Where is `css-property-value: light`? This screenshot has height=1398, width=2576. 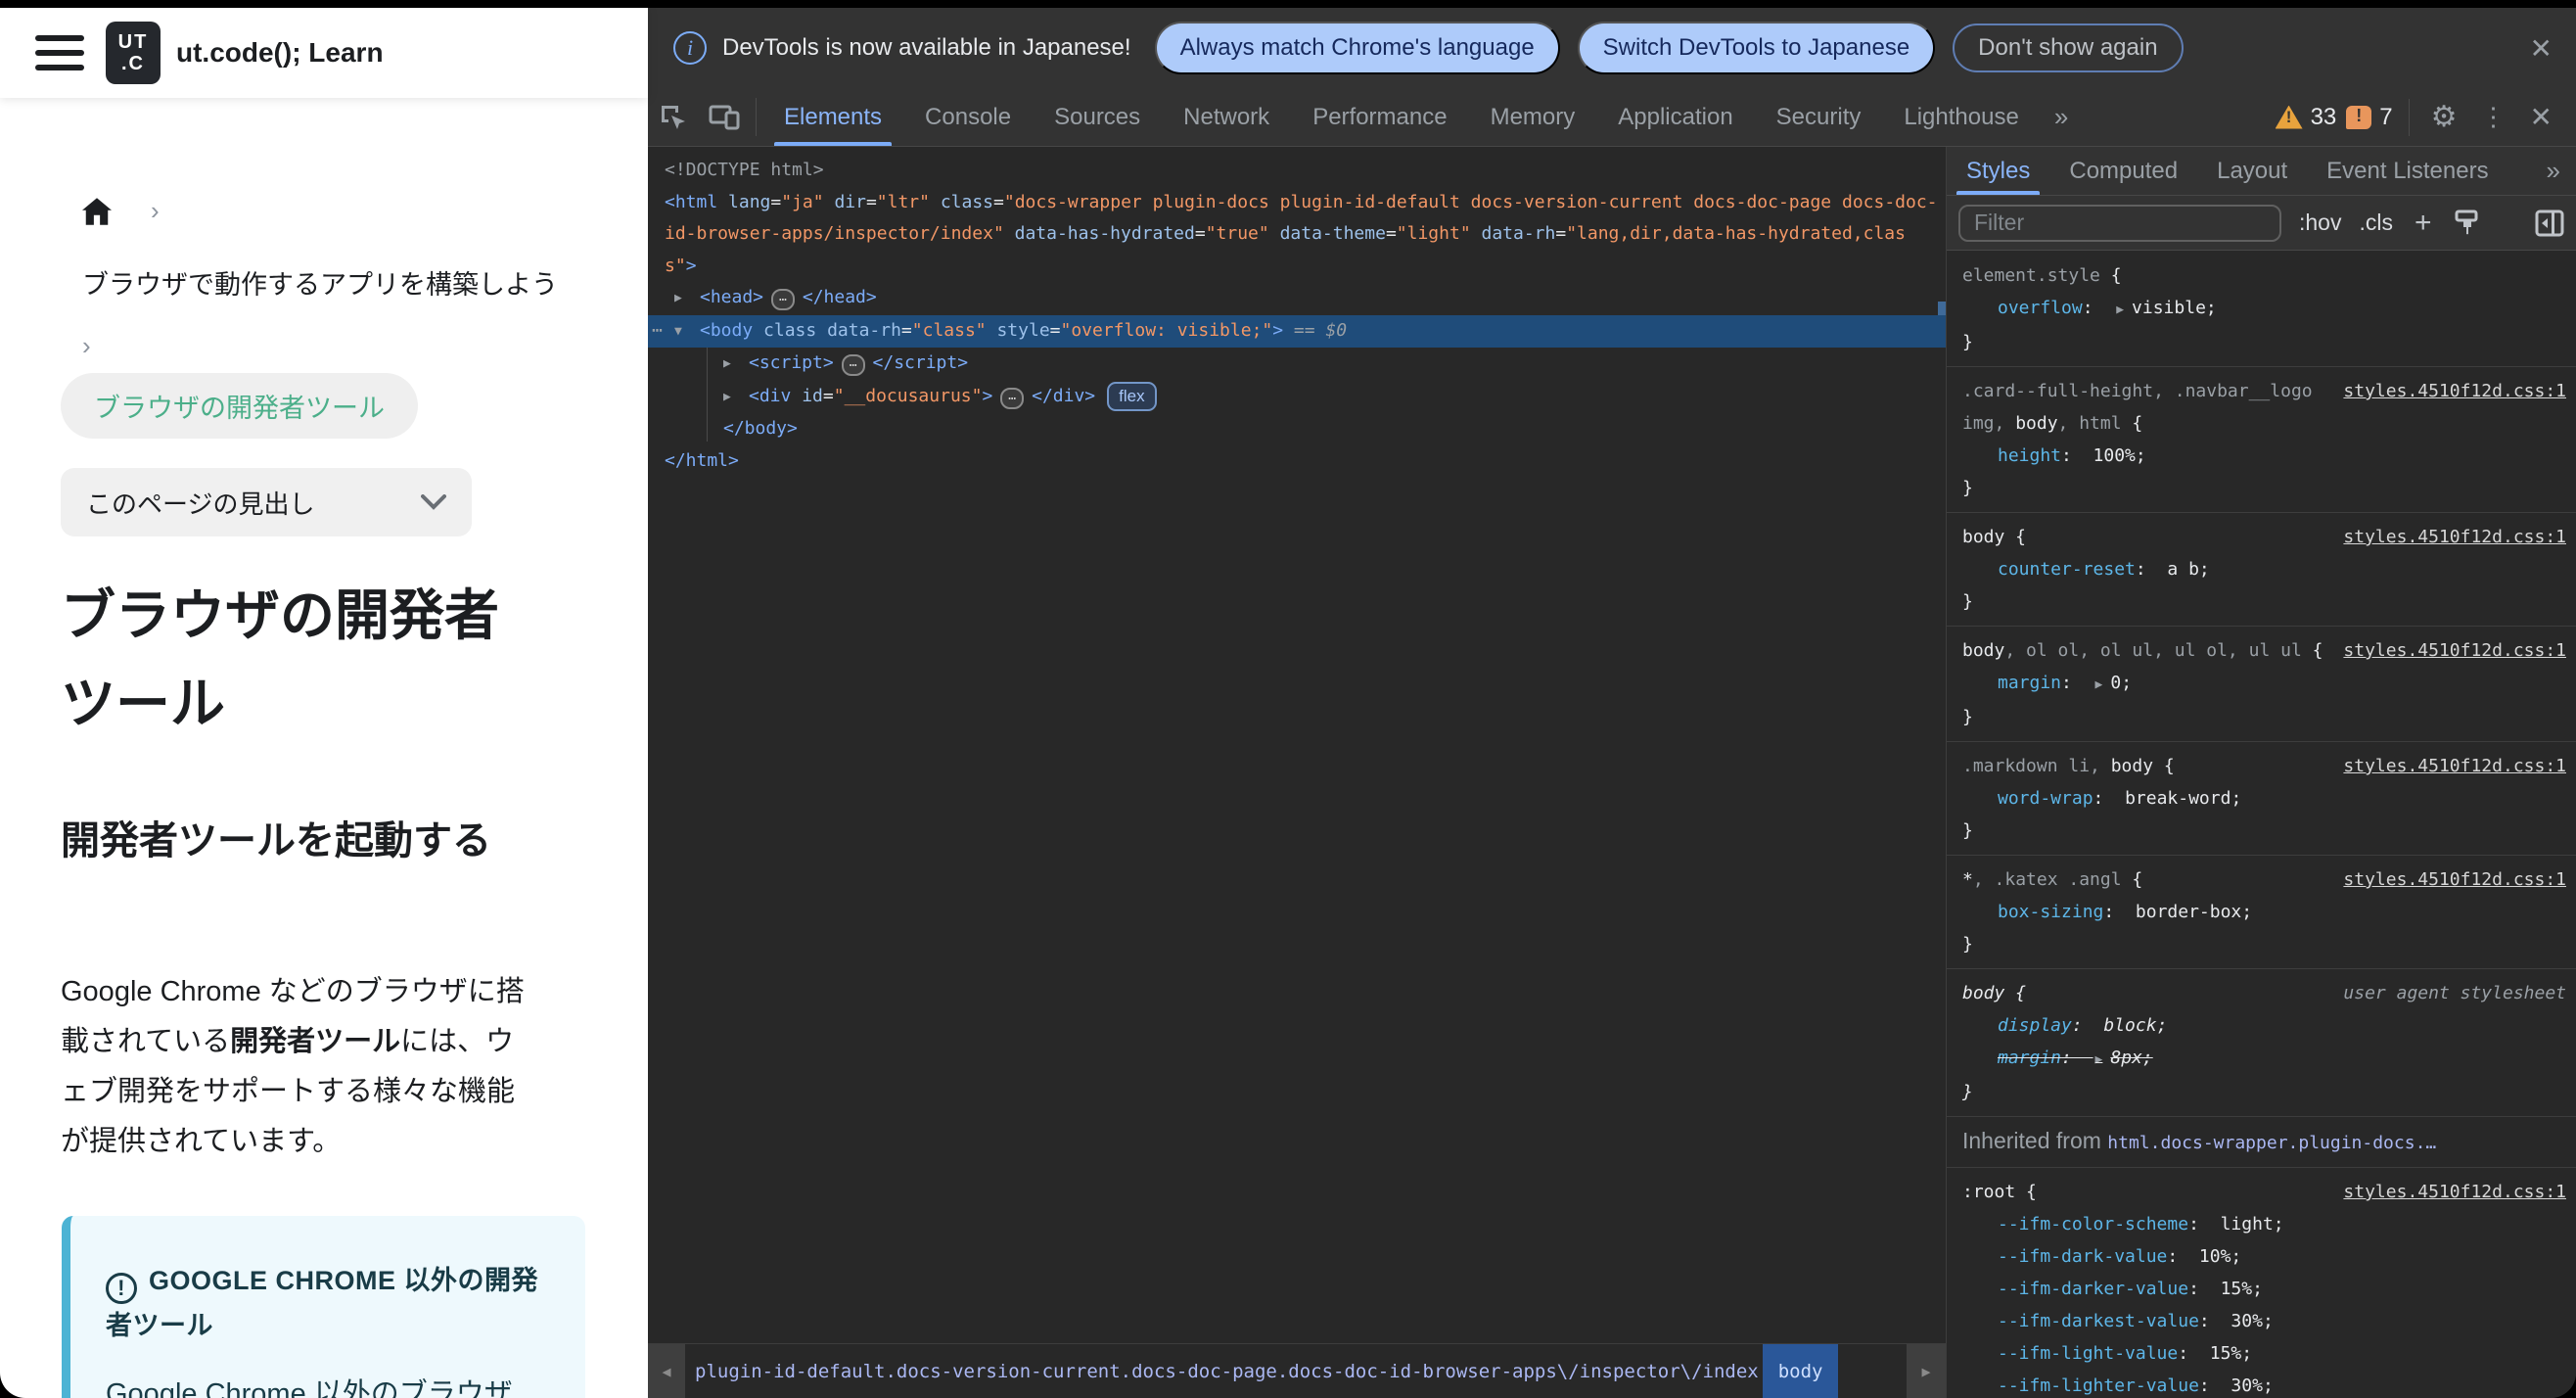
css-property-value: light is located at coordinates (2247, 1224).